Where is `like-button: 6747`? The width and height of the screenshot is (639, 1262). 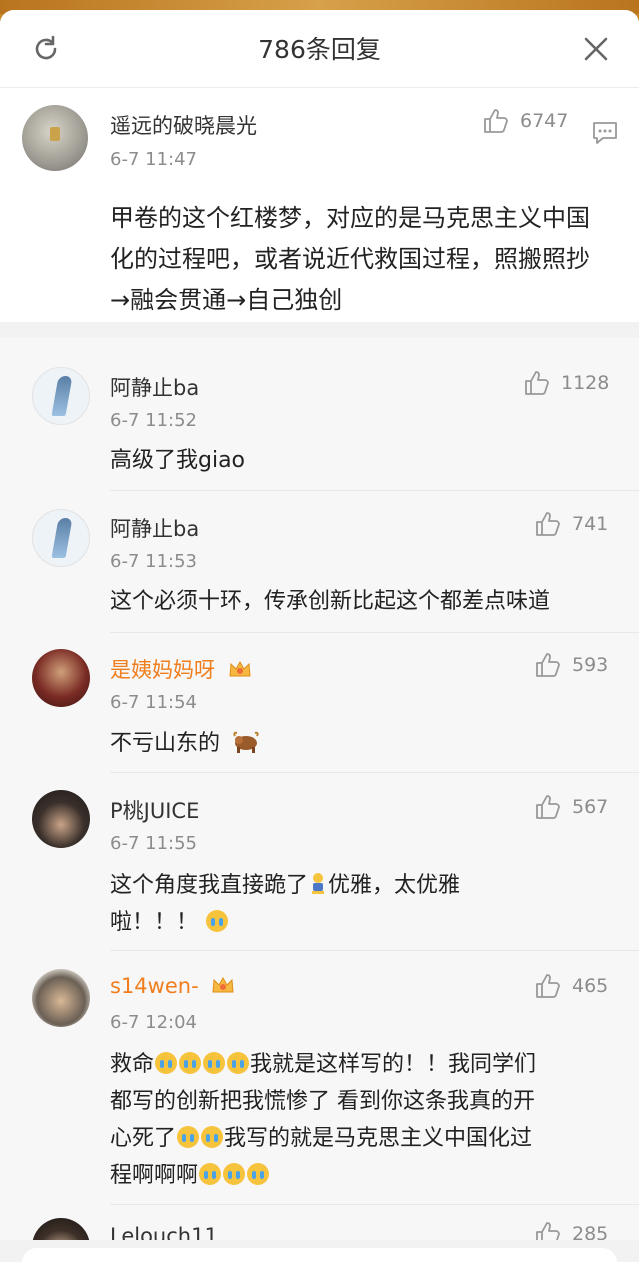
like-button: 6747 is located at coordinates (525, 121).